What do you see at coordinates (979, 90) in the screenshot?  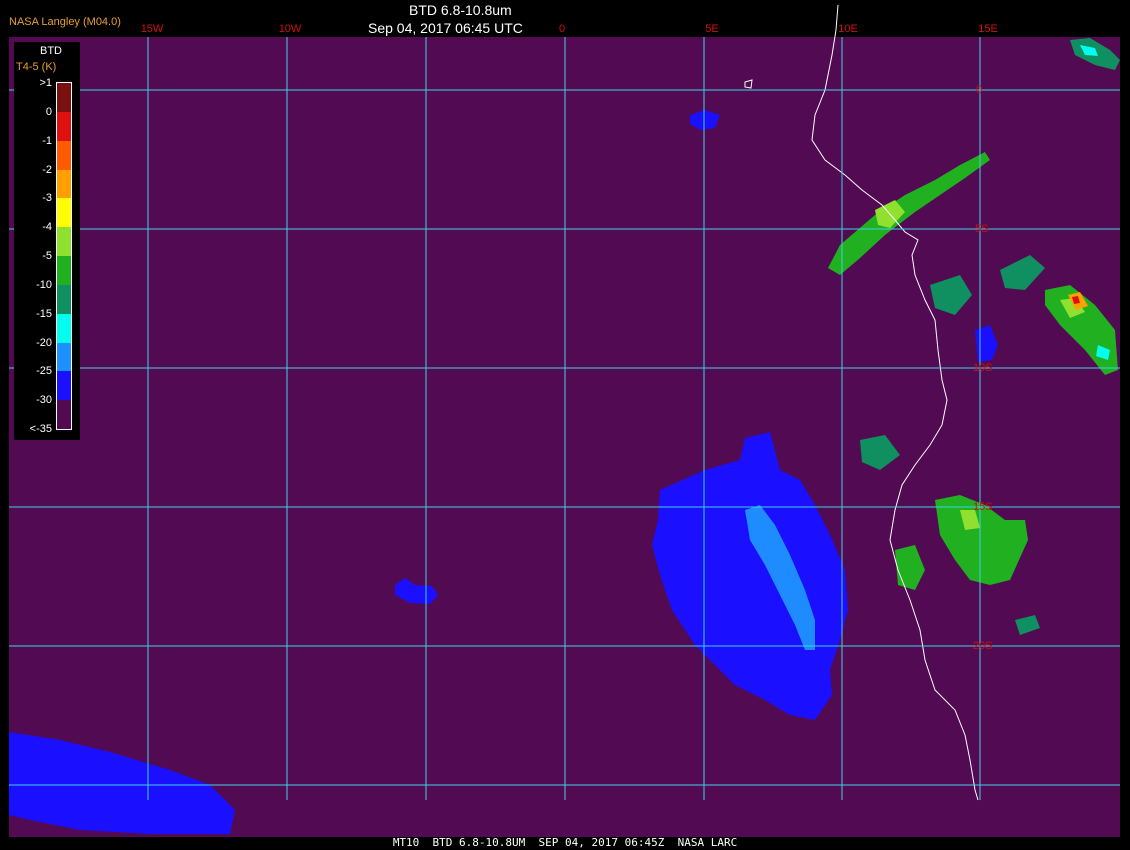 I see `lat-label-0: 0` at bounding box center [979, 90].